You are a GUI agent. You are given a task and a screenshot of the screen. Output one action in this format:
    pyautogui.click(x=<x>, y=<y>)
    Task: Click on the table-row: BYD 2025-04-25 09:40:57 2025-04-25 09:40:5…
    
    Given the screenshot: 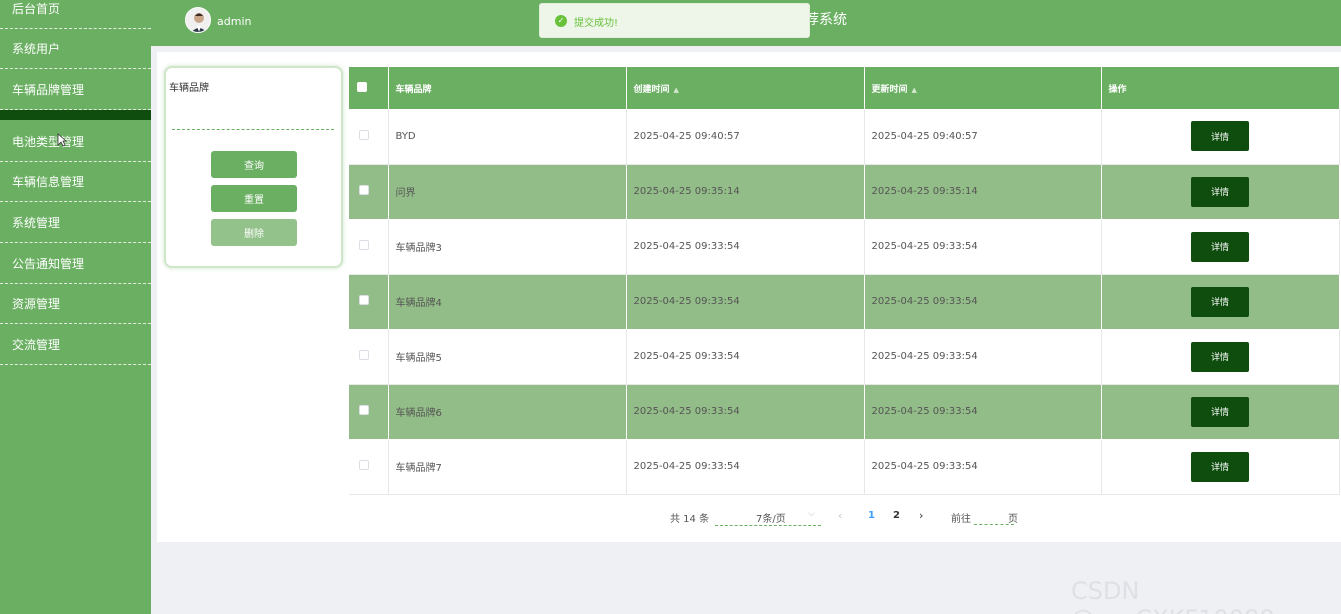 What is the action you would take?
    pyautogui.click(x=844, y=137)
    